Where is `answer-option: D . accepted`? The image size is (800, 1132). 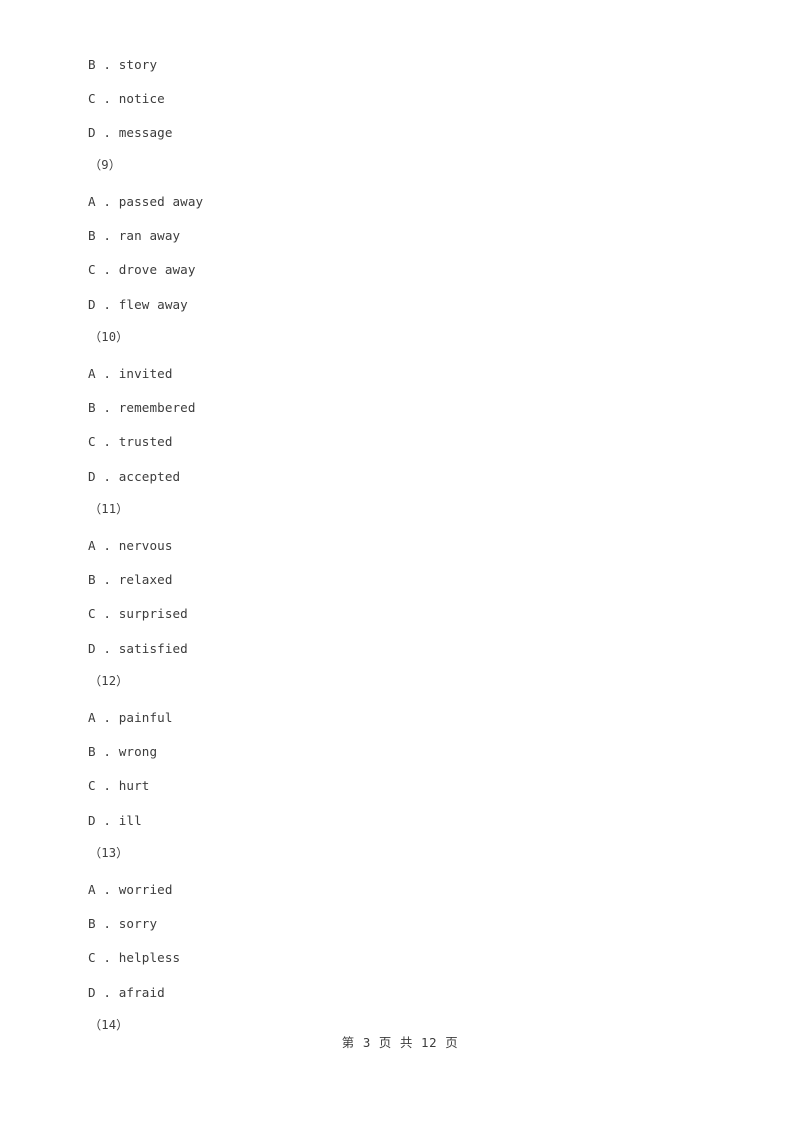
answer-option: D . accepted is located at coordinates (134, 476).